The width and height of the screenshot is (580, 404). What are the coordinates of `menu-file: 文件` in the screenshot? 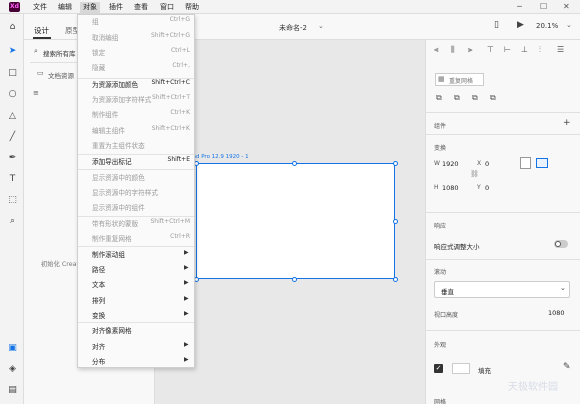 It's located at (40, 7).